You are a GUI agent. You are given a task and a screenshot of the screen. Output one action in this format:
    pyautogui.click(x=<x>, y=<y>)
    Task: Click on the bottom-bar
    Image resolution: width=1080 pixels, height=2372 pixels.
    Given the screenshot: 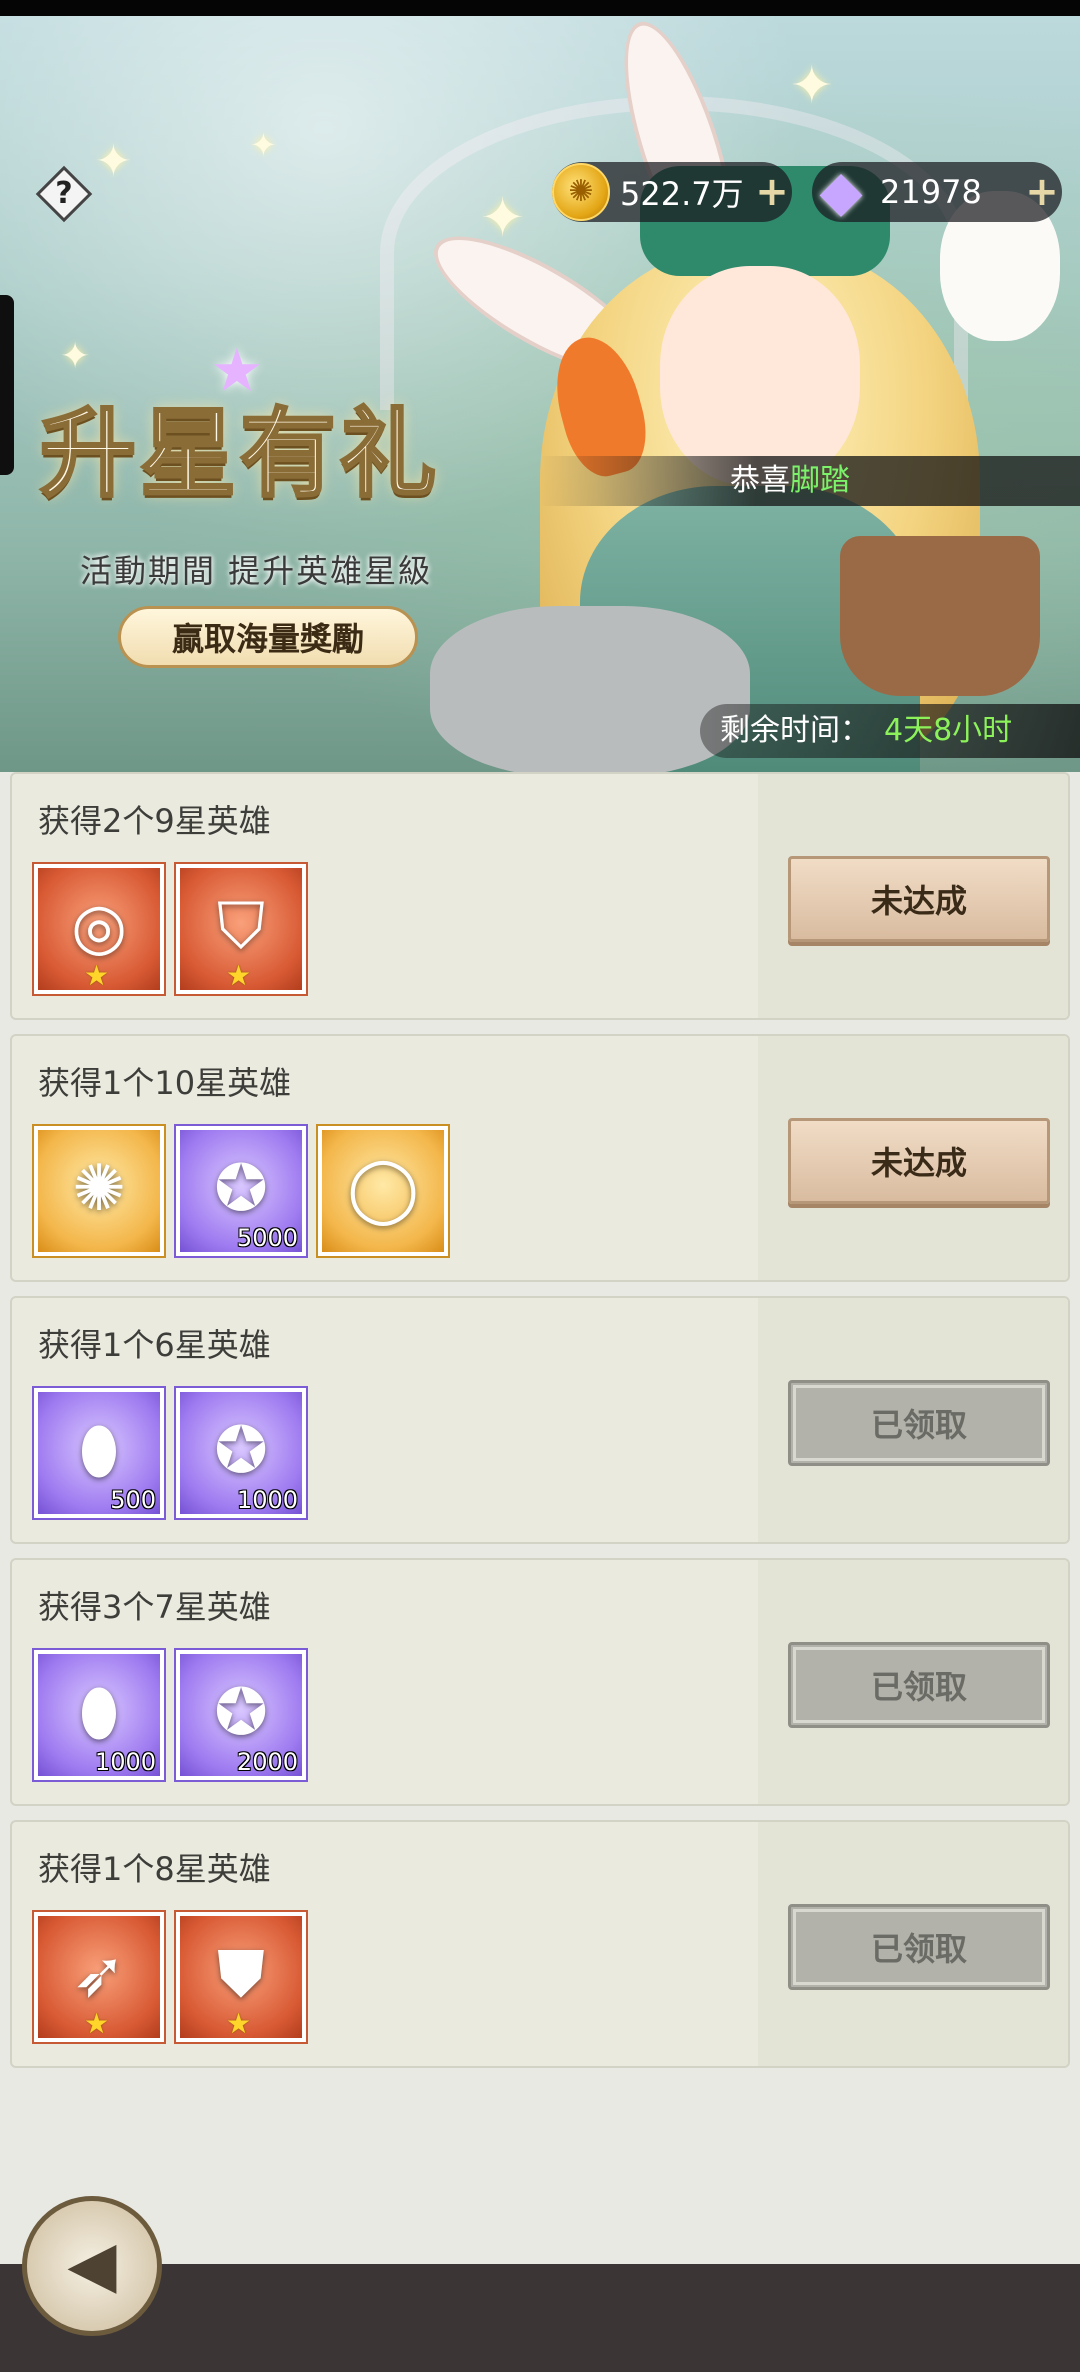 What is the action you would take?
    pyautogui.click(x=540, y=2318)
    